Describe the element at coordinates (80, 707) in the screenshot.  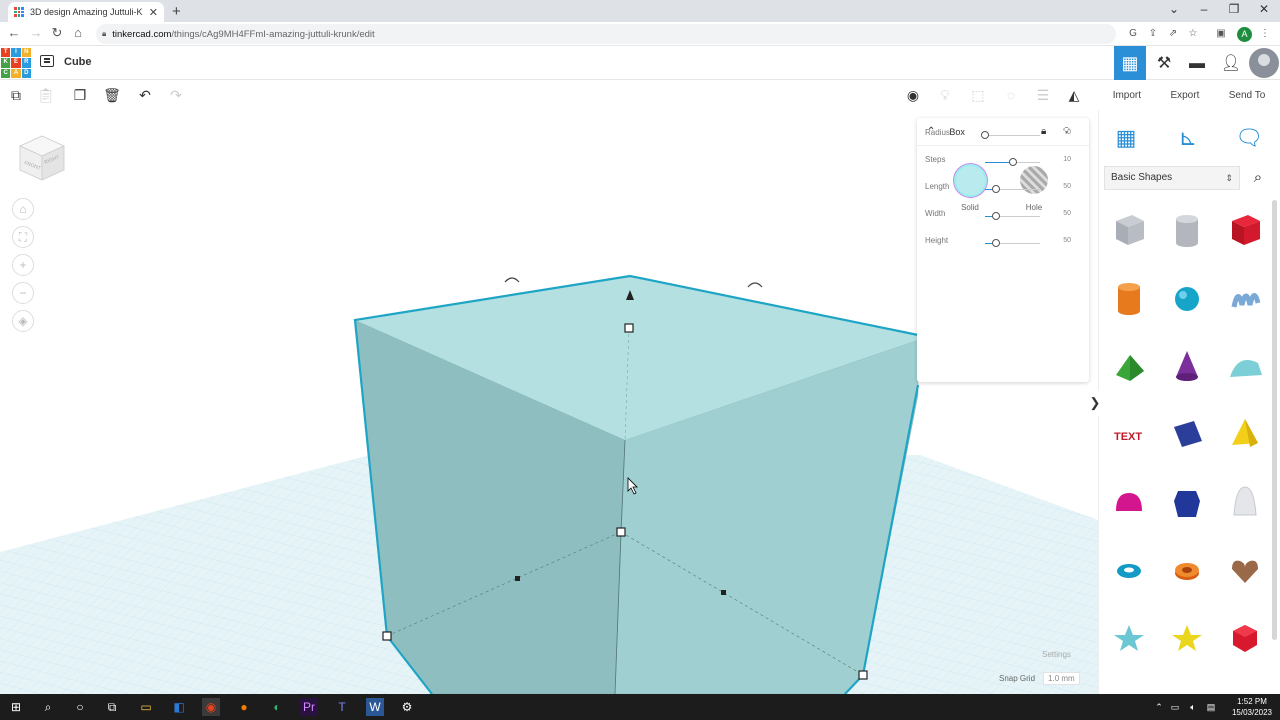
I see `cortana-icon: ○` at that location.